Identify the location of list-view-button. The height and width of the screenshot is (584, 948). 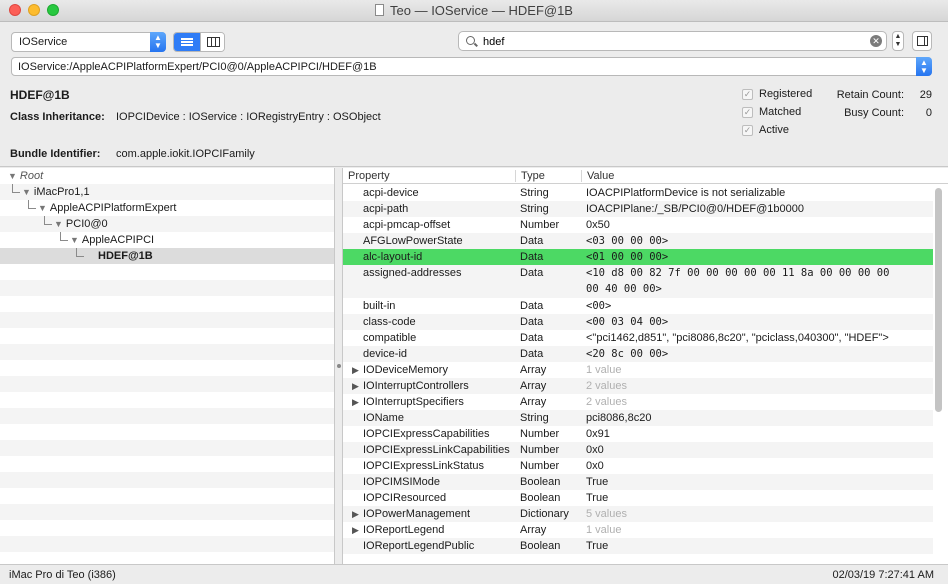
(187, 42).